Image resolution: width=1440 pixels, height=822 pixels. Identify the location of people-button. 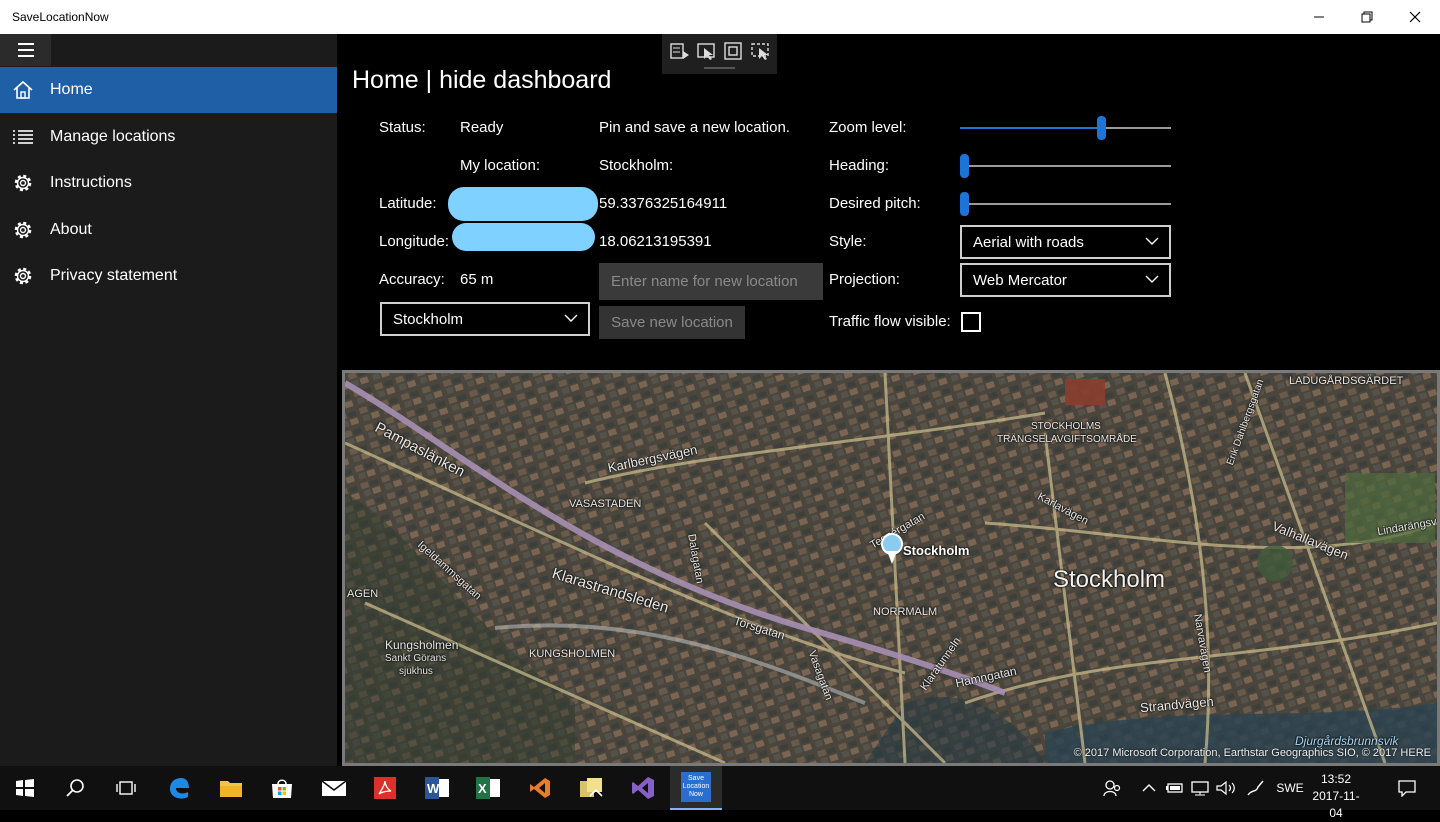
(1112, 788).